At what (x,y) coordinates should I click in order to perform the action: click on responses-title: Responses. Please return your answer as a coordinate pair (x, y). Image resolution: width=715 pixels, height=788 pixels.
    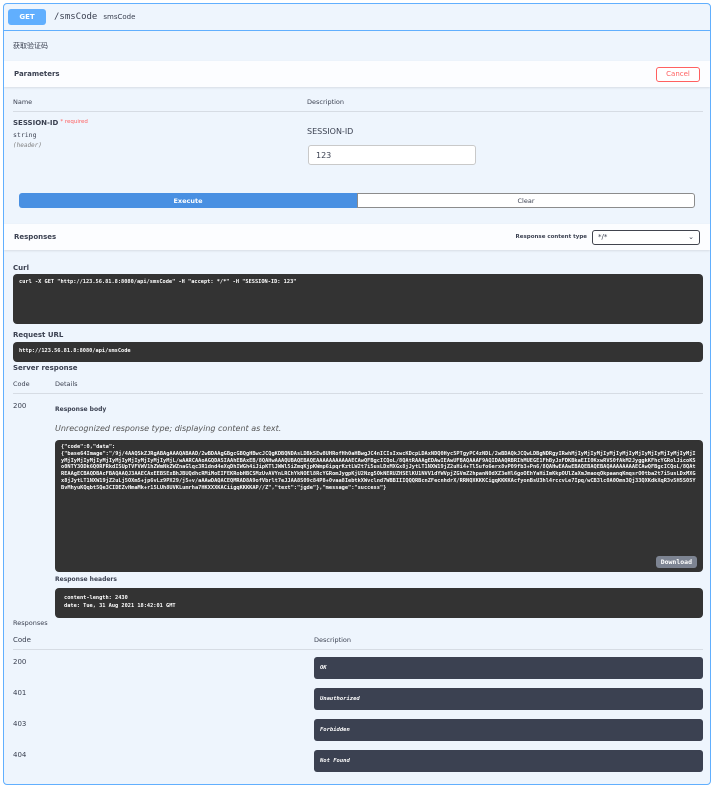
    Looking at the image, I should click on (35, 237).